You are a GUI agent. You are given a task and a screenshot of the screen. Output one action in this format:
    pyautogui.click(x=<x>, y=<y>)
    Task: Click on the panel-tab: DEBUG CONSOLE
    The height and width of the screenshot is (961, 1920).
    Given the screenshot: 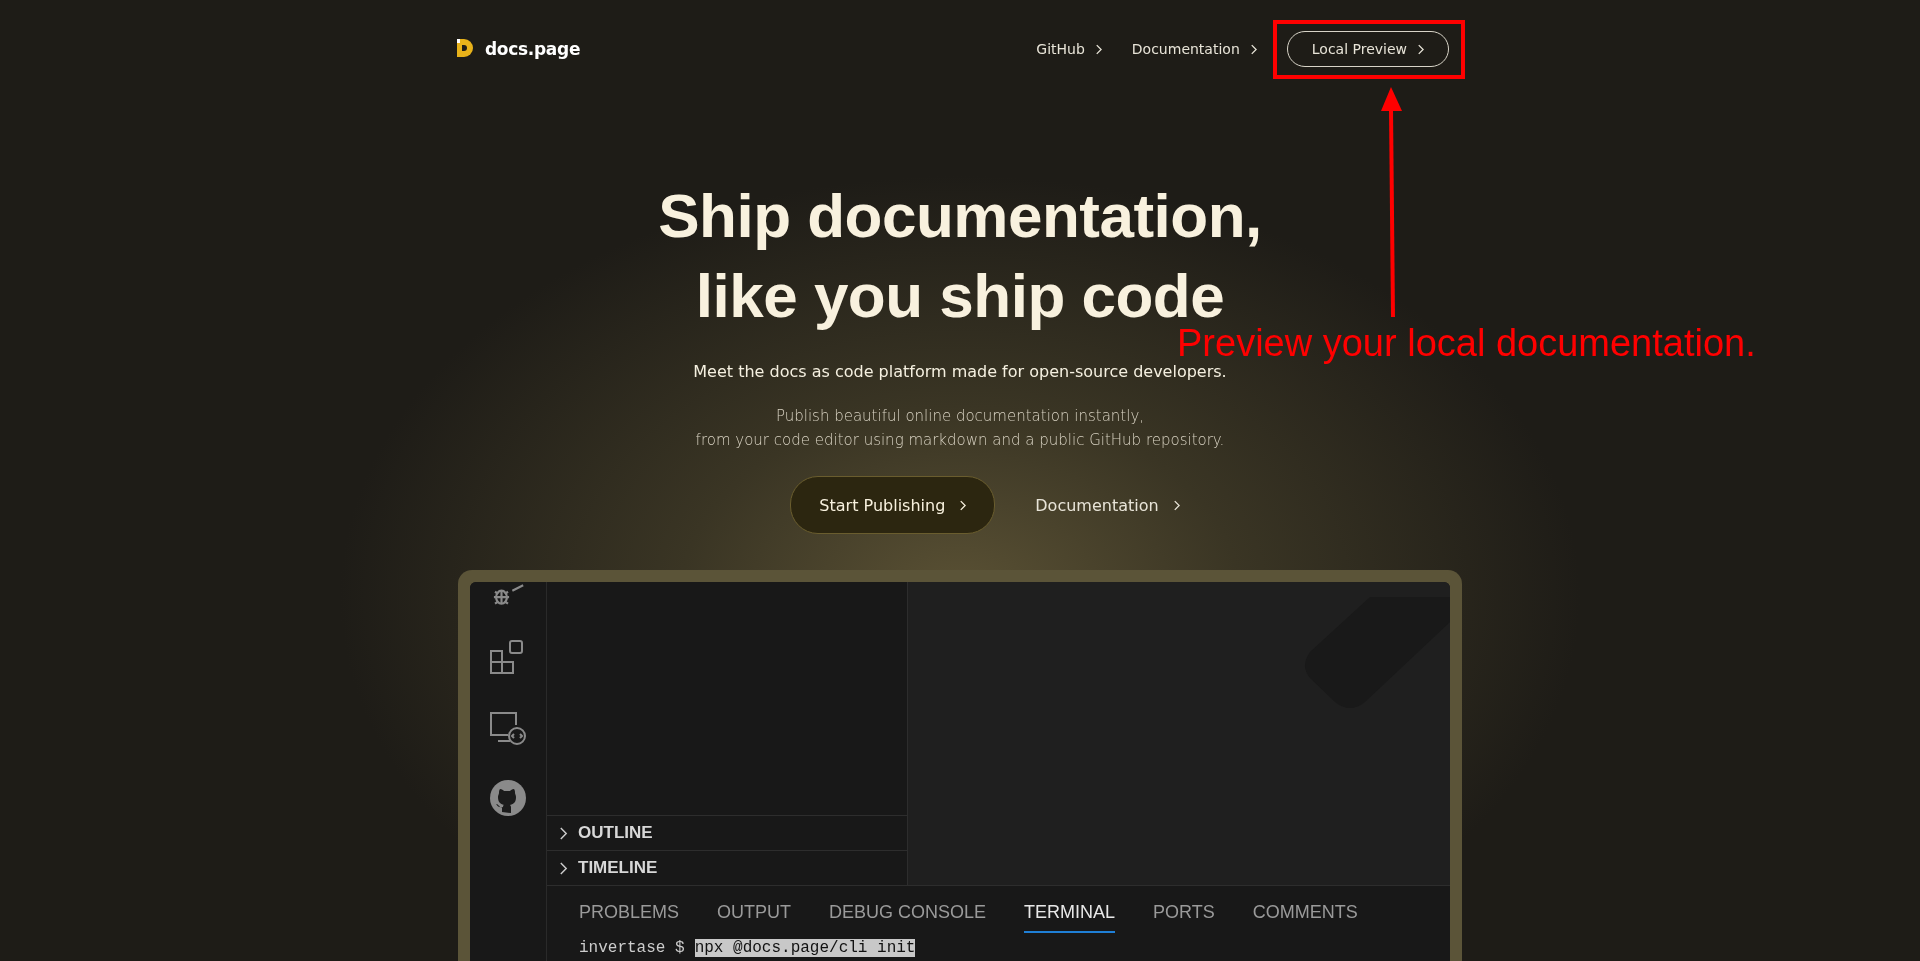 What is the action you would take?
    pyautogui.click(x=908, y=917)
    